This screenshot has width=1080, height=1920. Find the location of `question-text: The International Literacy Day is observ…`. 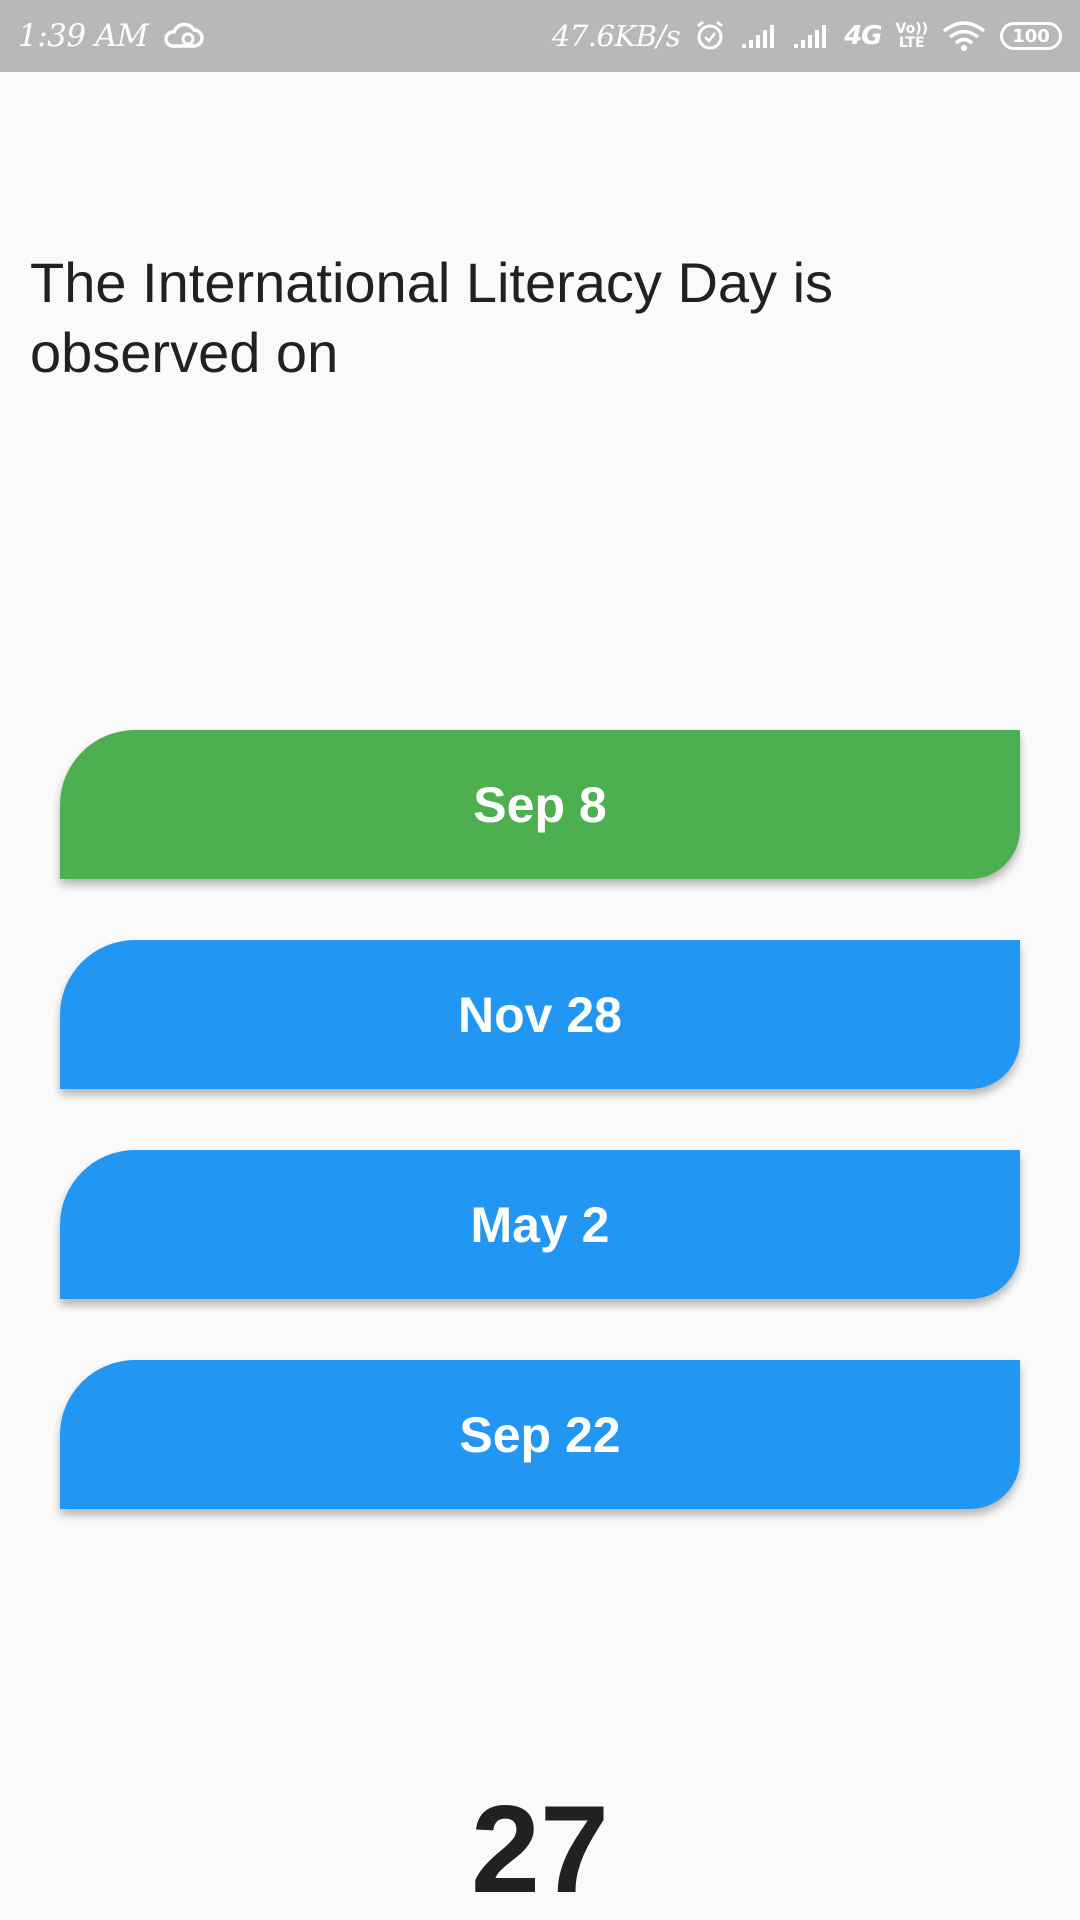

question-text: The International Literacy Day is observ… is located at coordinates (432, 317).